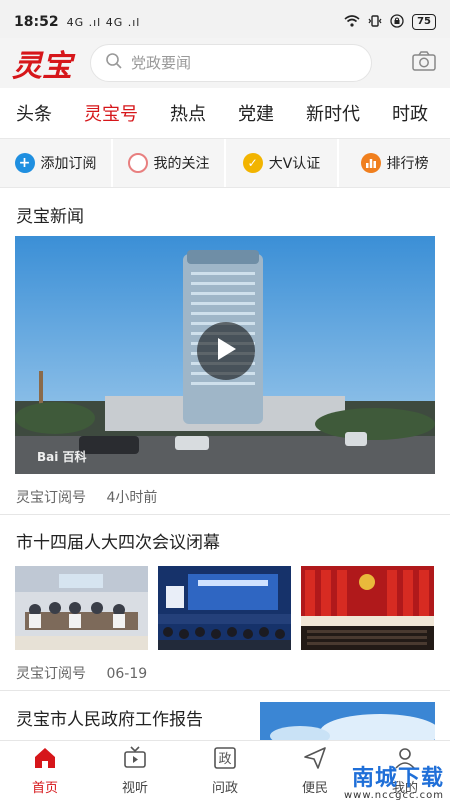 The image size is (450, 800). What do you see at coordinates (407, 164) in the screenshot?
I see `ranking-label: 排行榜` at bounding box center [407, 164].